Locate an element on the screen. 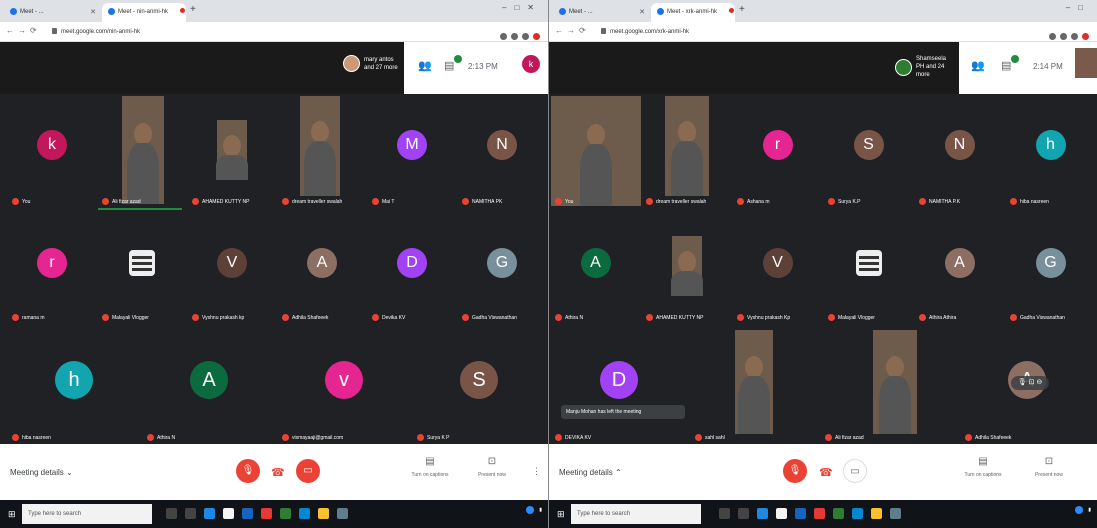 The height and width of the screenshot is (528, 1097). participant-tile: v vismayaaji@gmail.com is located at coordinates (344, 386).